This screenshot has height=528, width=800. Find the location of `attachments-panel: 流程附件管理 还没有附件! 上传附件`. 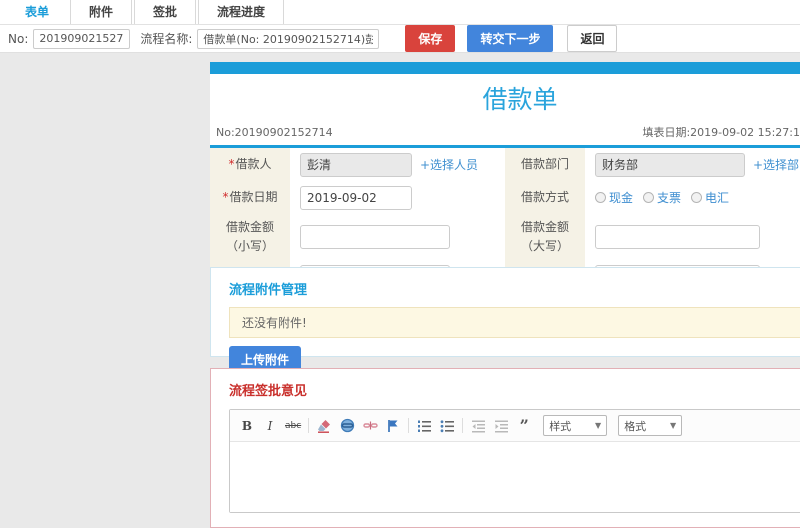

attachments-panel: 流程附件管理 还没有附件! 上传附件 is located at coordinates (505, 320).